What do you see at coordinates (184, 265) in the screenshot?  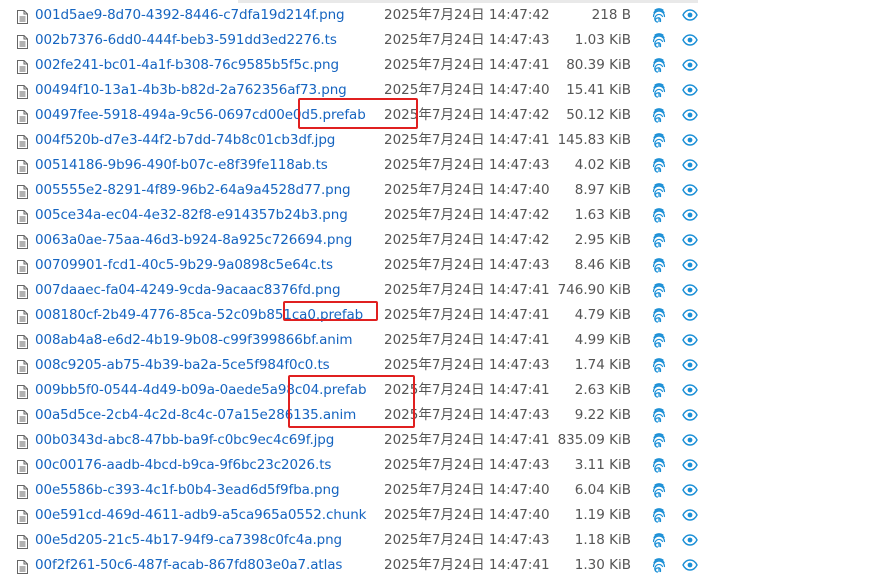 I see `file-name-link: 00709901-fcd1-40c5-9b29-9a0898c5e64c.ts` at bounding box center [184, 265].